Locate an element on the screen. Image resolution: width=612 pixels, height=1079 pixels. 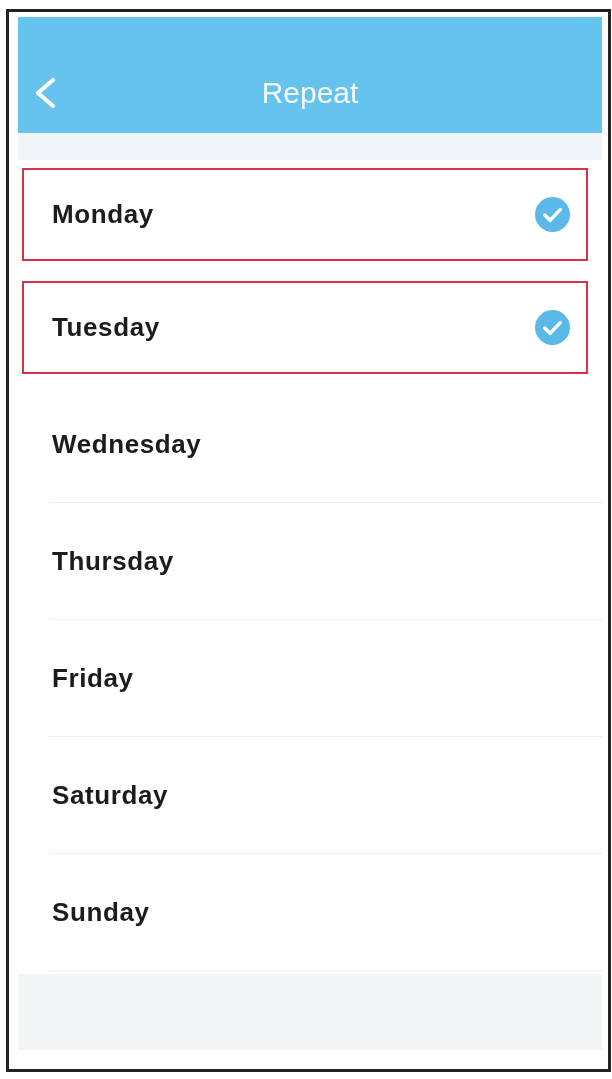
day-row: Thursday is located at coordinates (325, 561).